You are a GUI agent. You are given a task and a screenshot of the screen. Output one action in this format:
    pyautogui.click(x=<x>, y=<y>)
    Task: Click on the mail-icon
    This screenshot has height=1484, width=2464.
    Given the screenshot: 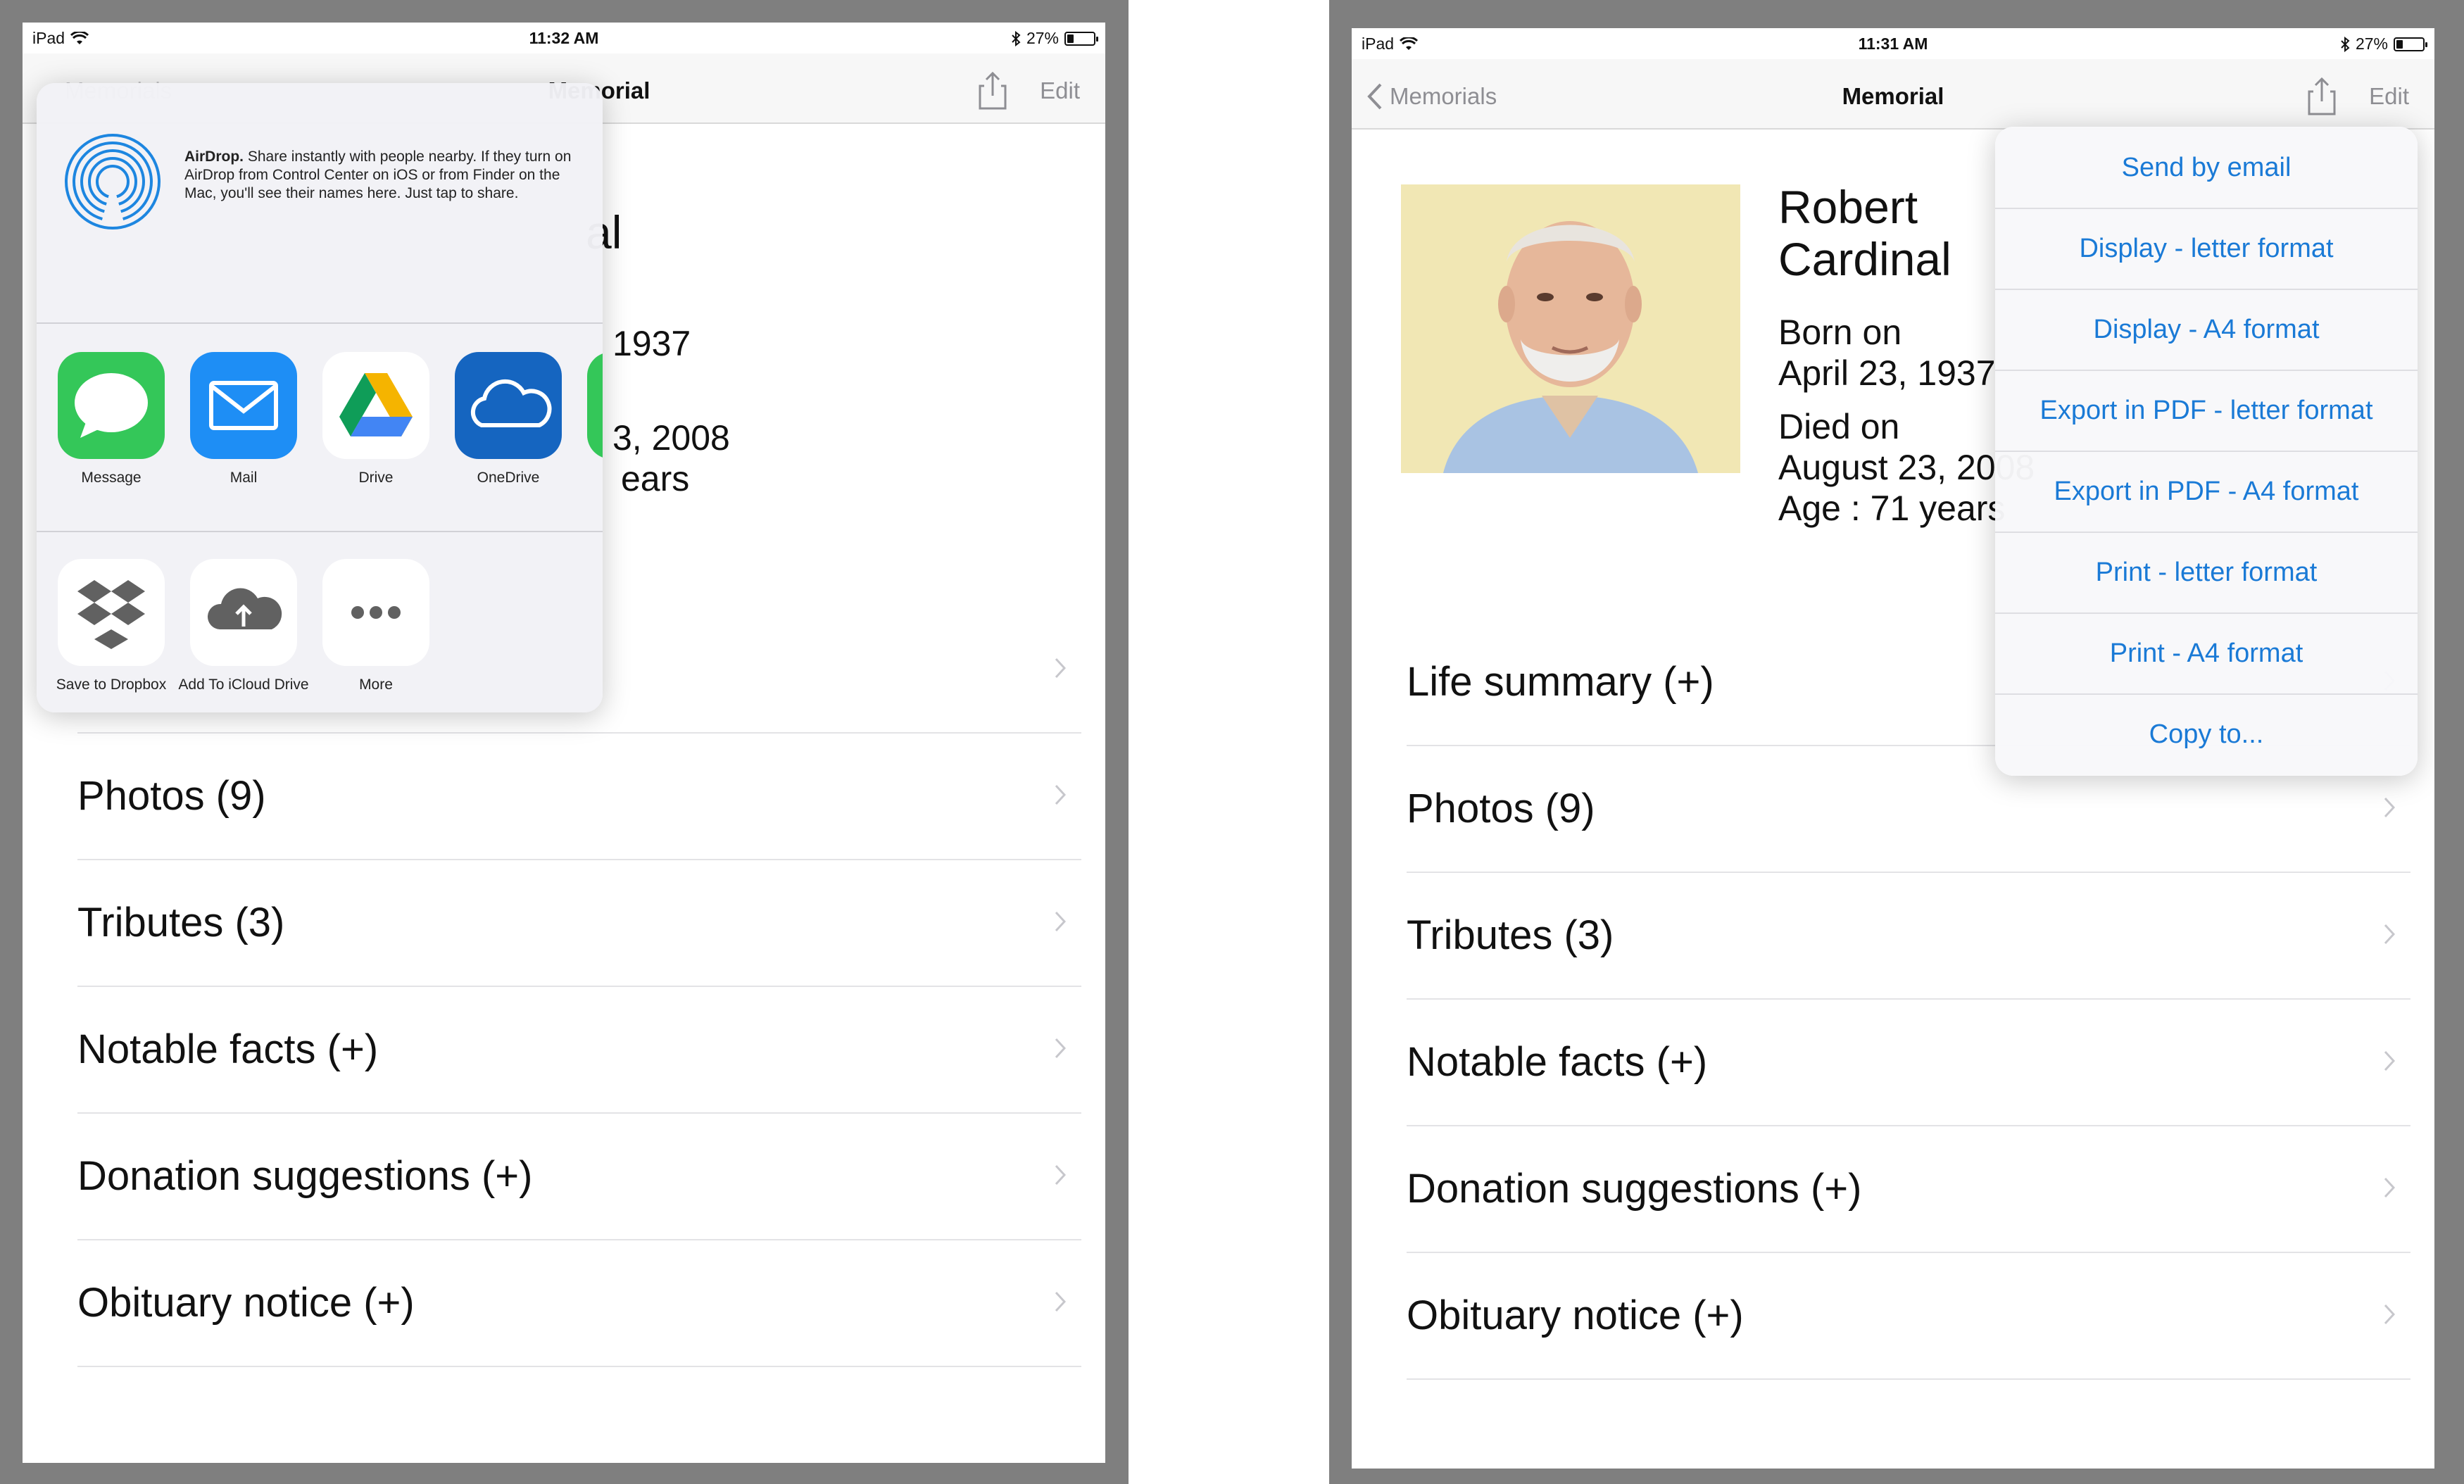 What is the action you would take?
    pyautogui.click(x=243, y=405)
    